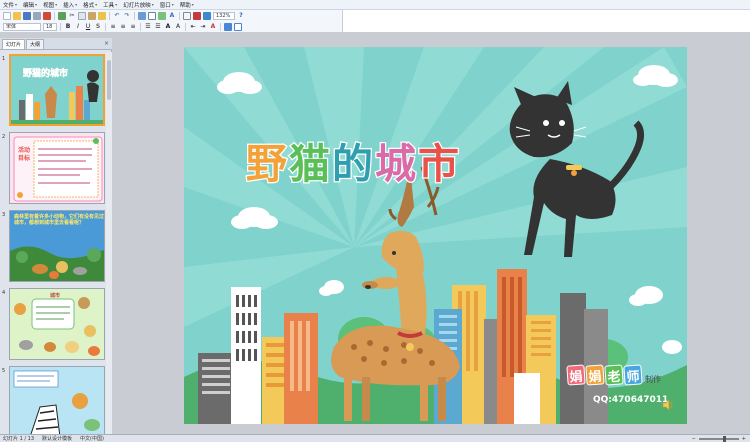 This screenshot has height=442, width=750. Describe the element at coordinates (37, 15) in the screenshot. I see `print-icon` at that location.